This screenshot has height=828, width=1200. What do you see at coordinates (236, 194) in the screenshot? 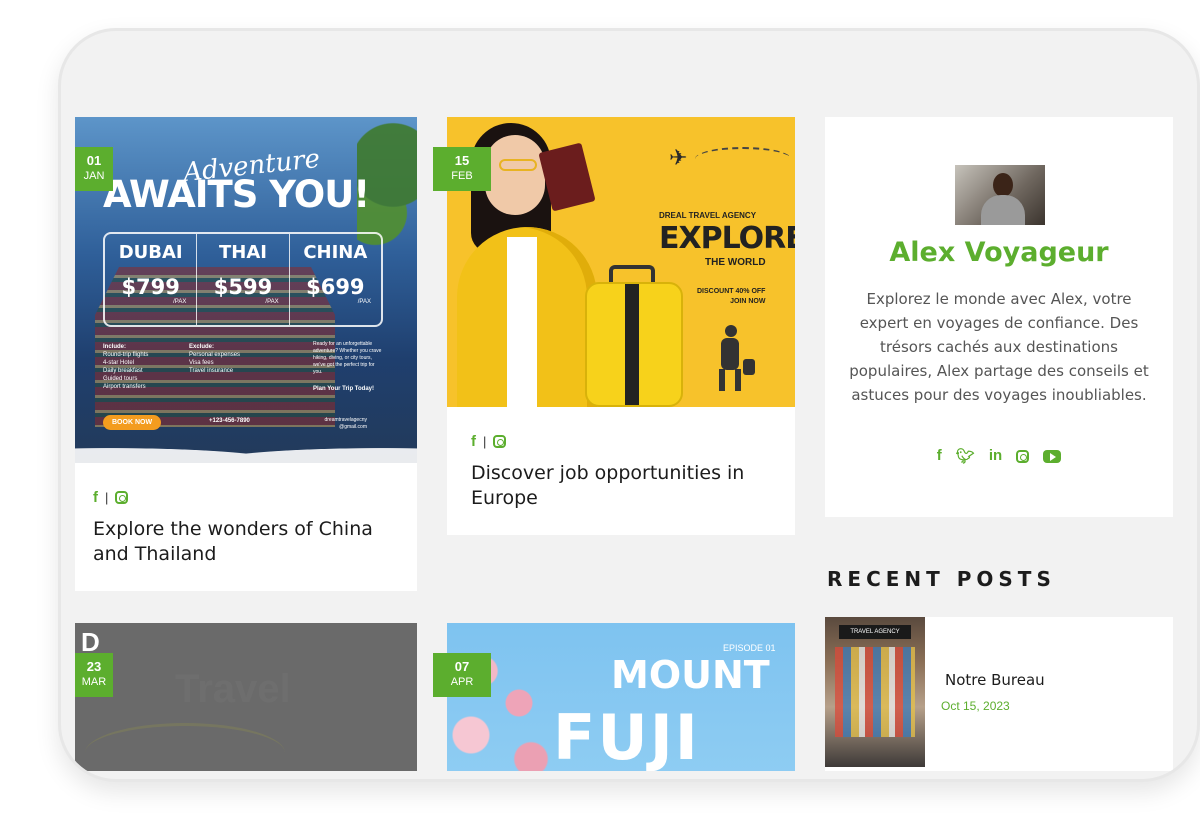
I see `promo-headline: AWAITS YOU!` at bounding box center [236, 194].